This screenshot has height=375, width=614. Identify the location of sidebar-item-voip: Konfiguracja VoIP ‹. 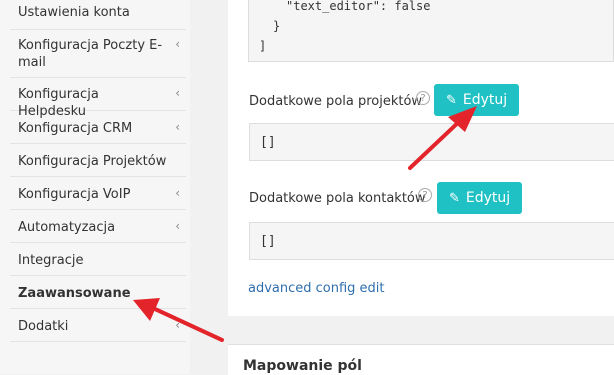
(98, 193).